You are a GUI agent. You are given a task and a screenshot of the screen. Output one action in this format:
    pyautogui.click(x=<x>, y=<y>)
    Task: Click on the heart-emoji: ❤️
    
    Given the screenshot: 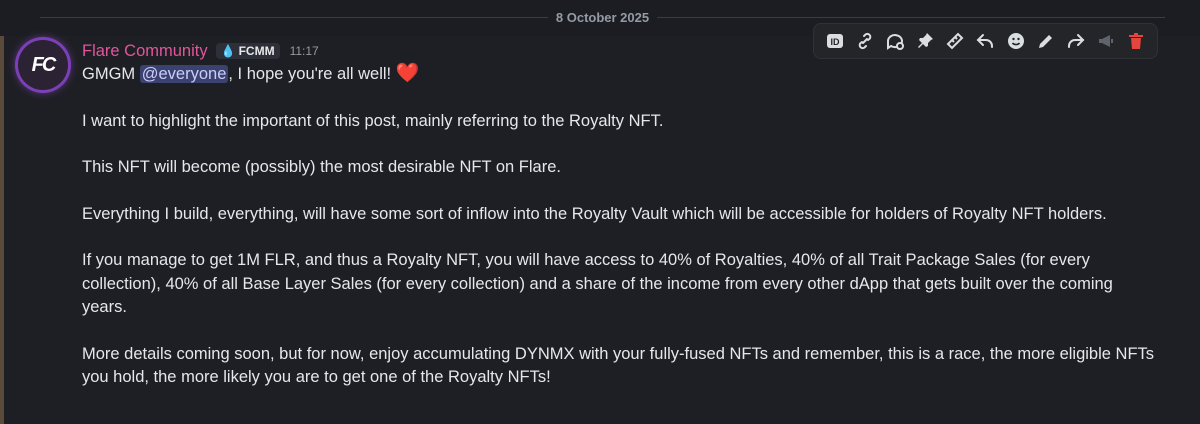 What is the action you would take?
    pyautogui.click(x=407, y=73)
    